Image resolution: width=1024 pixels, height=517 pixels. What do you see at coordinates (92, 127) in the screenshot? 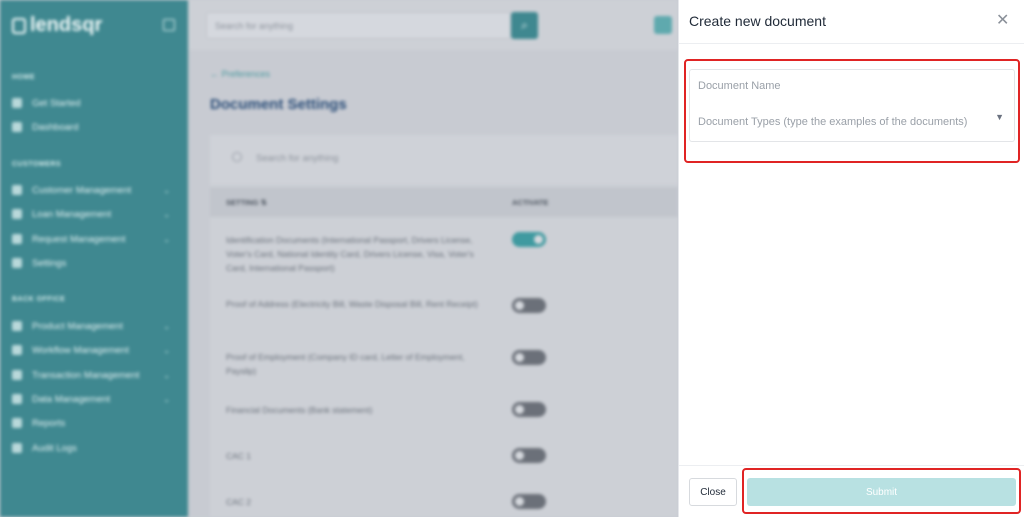
I see `sidebar-item-dashboard: Dashboard` at bounding box center [92, 127].